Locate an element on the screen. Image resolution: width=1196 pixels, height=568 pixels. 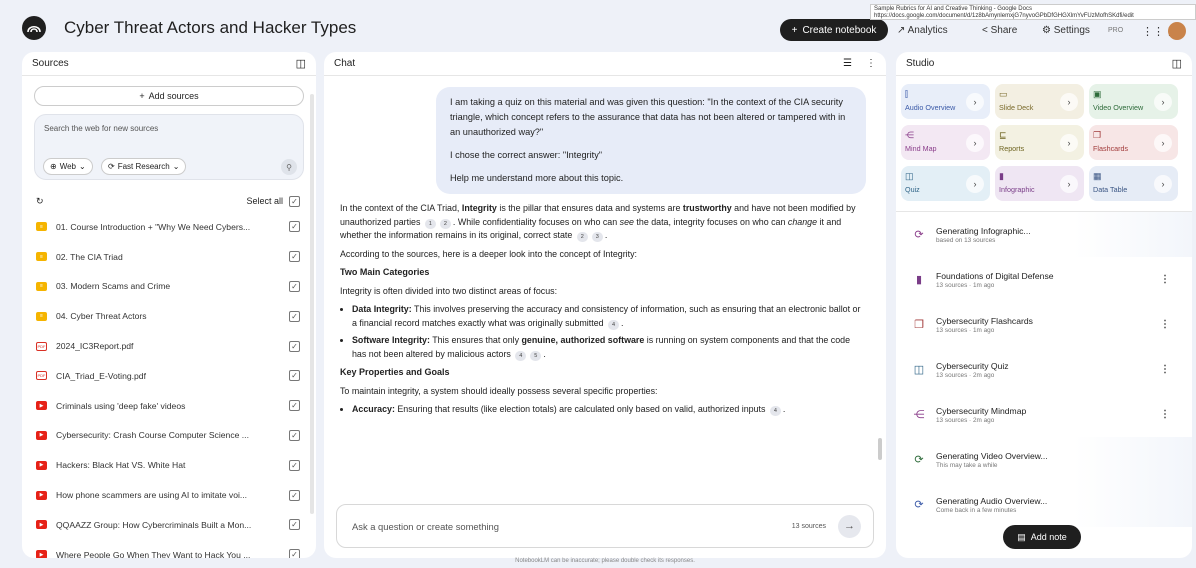
refresh-icon: ↻ is located at coordinates (40, 201).